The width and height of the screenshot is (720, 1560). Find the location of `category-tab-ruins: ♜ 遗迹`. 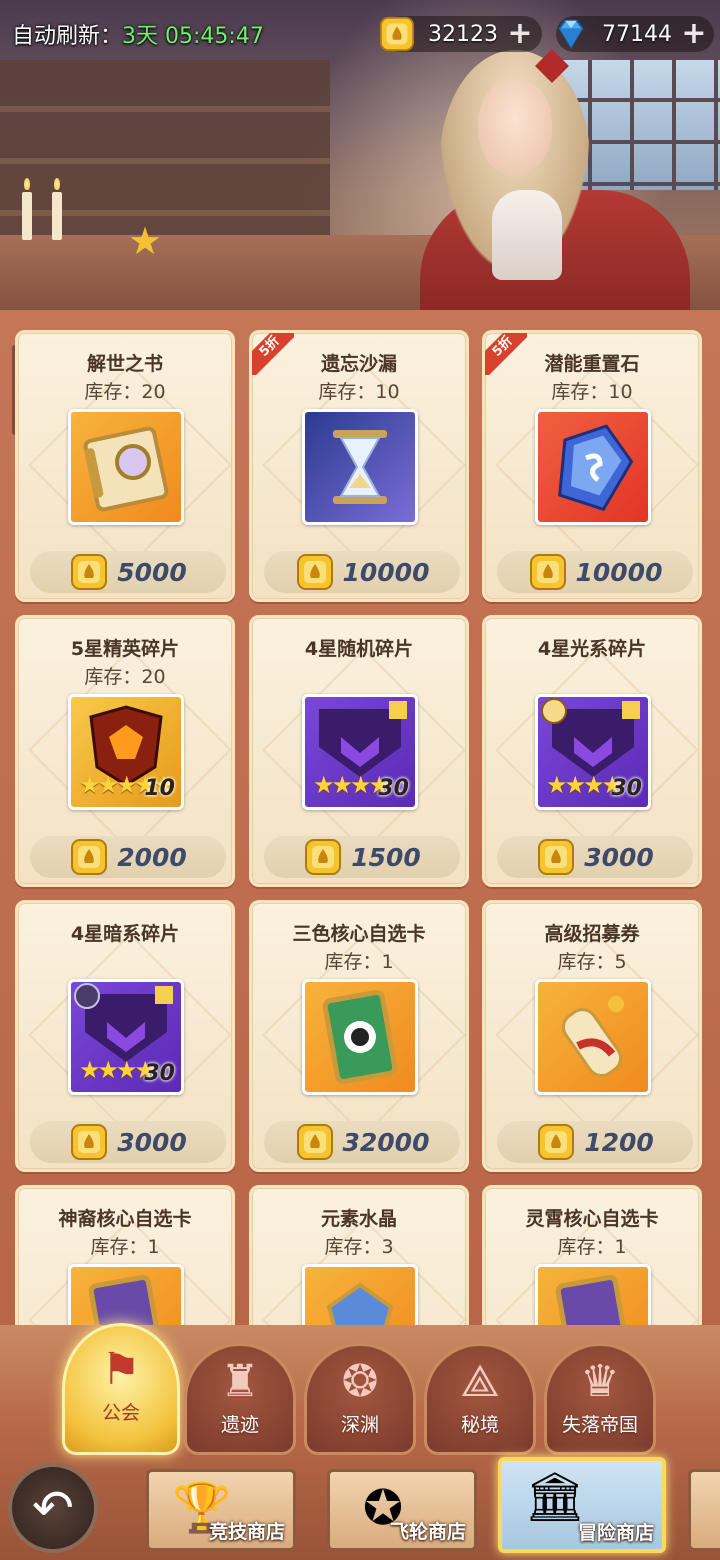

category-tab-ruins: ♜ 遗迹 is located at coordinates (240, 1399).